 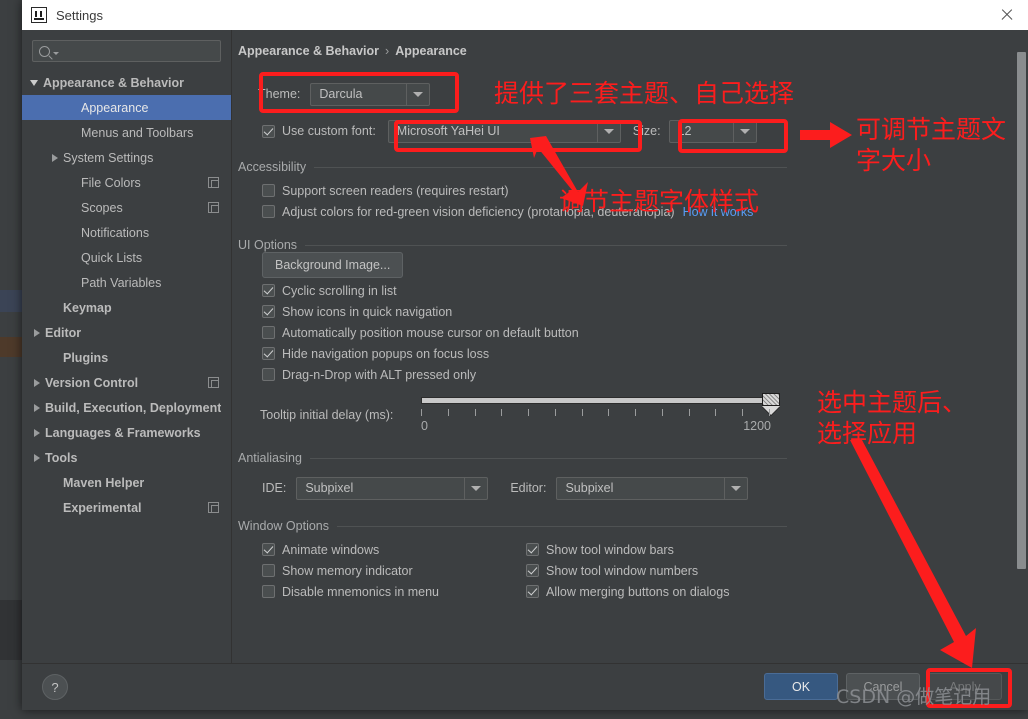 I want to click on search-input, so click(x=126, y=51).